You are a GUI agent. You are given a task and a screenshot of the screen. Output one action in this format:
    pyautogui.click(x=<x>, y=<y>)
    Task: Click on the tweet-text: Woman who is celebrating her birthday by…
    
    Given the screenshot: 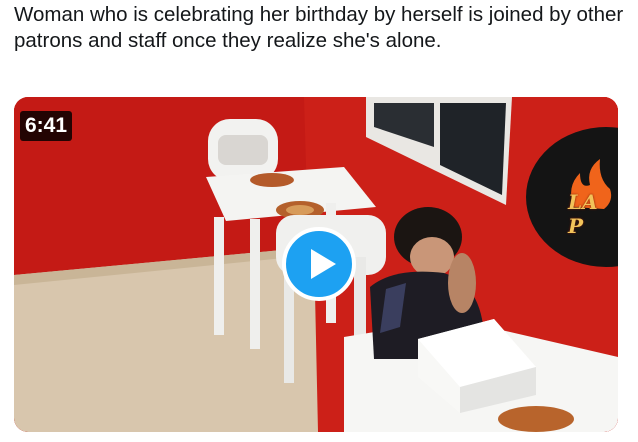 What is the action you would take?
    pyautogui.click(x=319, y=27)
    